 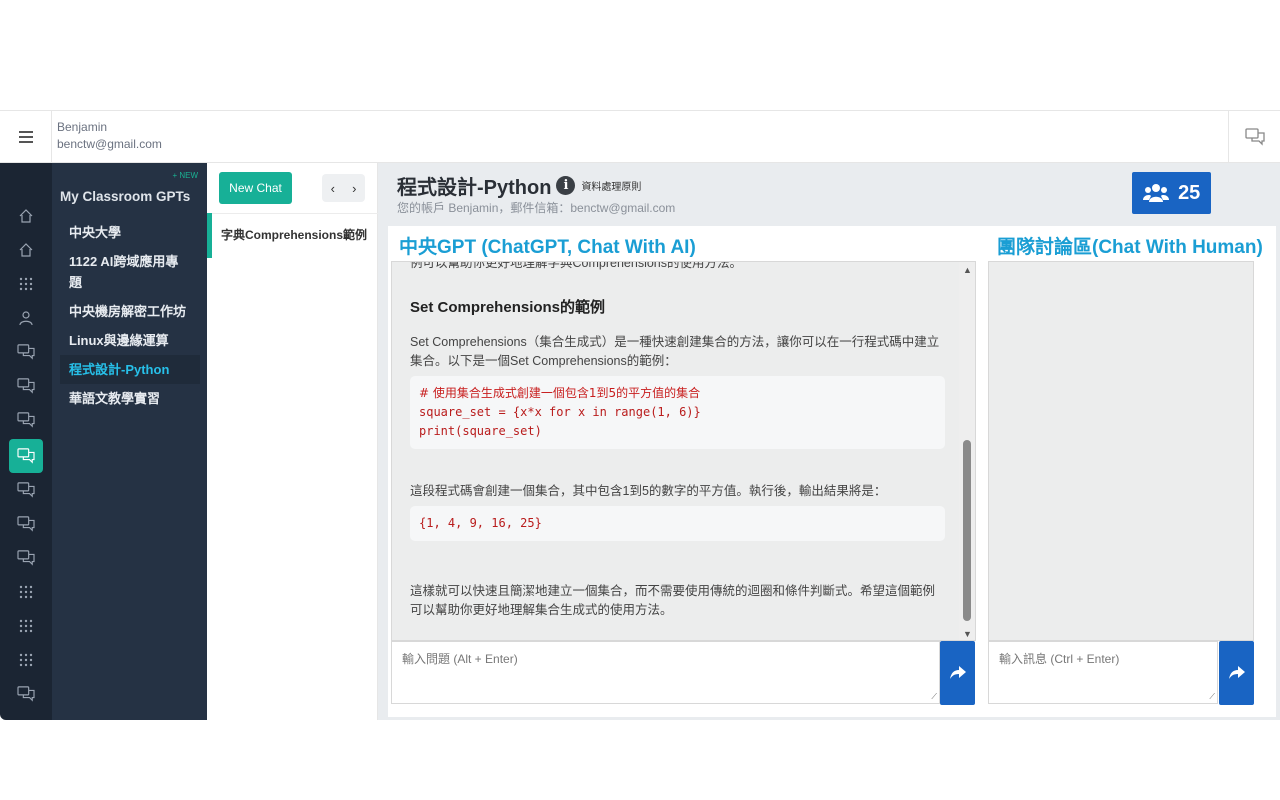 What do you see at coordinates (1155, 193) in the screenshot?
I see `users-icon` at bounding box center [1155, 193].